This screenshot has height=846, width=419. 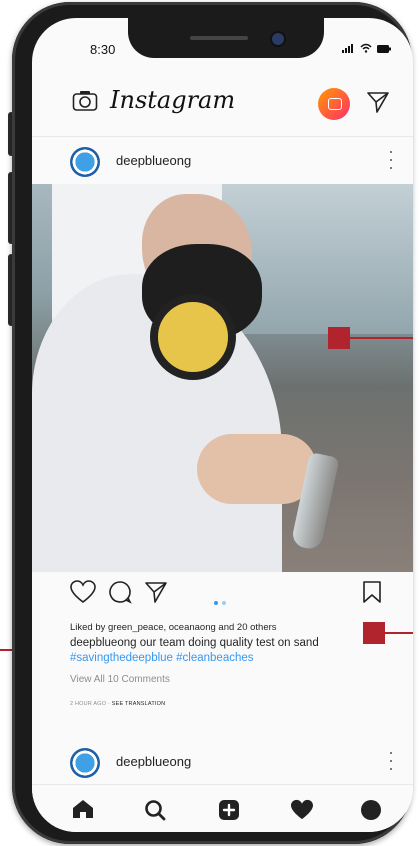 I want to click on speaker, so click(x=219, y=38).